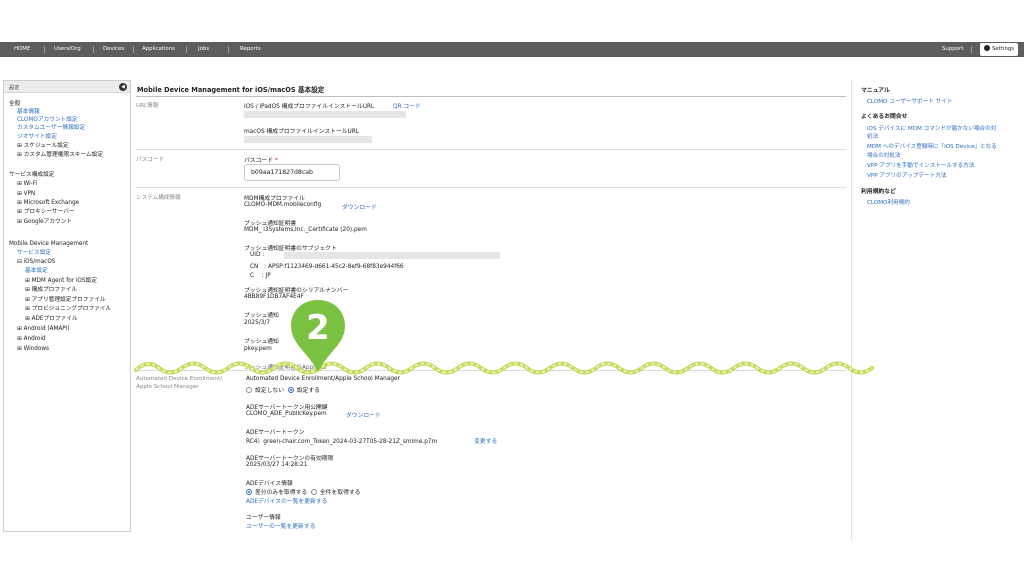 The height and width of the screenshot is (576, 1024). What do you see at coordinates (60, 155) in the screenshot?
I see `tree-item-custom-role-scheme: ⊞ カスタム管理権限スキーム設定` at bounding box center [60, 155].